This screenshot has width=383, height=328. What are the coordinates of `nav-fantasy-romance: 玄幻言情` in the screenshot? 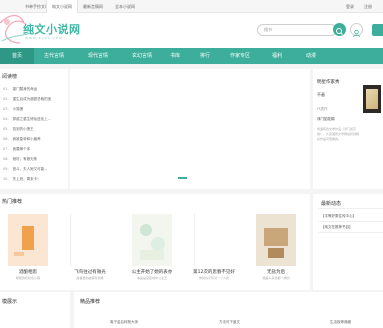 It's located at (142, 56).